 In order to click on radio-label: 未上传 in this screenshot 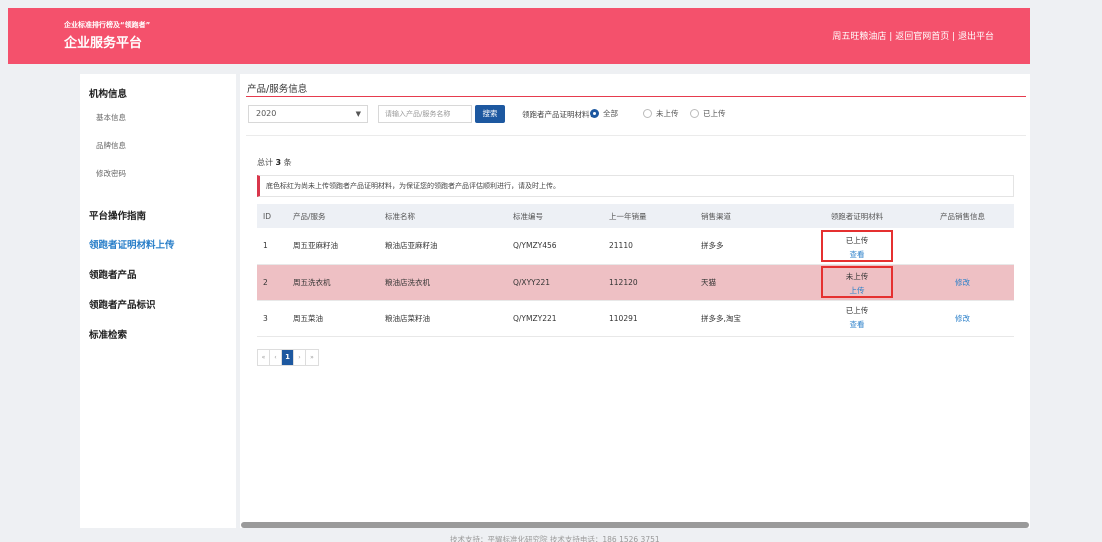, I will do `click(667, 113)`.